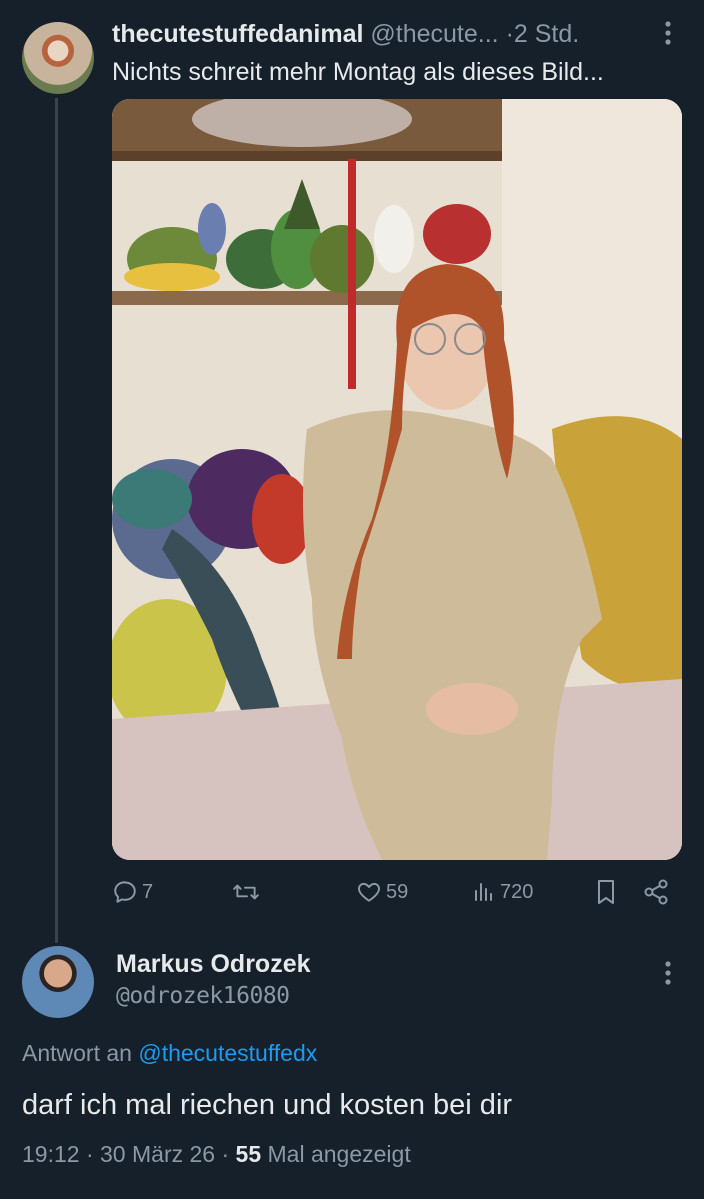 This screenshot has width=704, height=1199. I want to click on tweet-actions: 7 59 720, so click(397, 892).